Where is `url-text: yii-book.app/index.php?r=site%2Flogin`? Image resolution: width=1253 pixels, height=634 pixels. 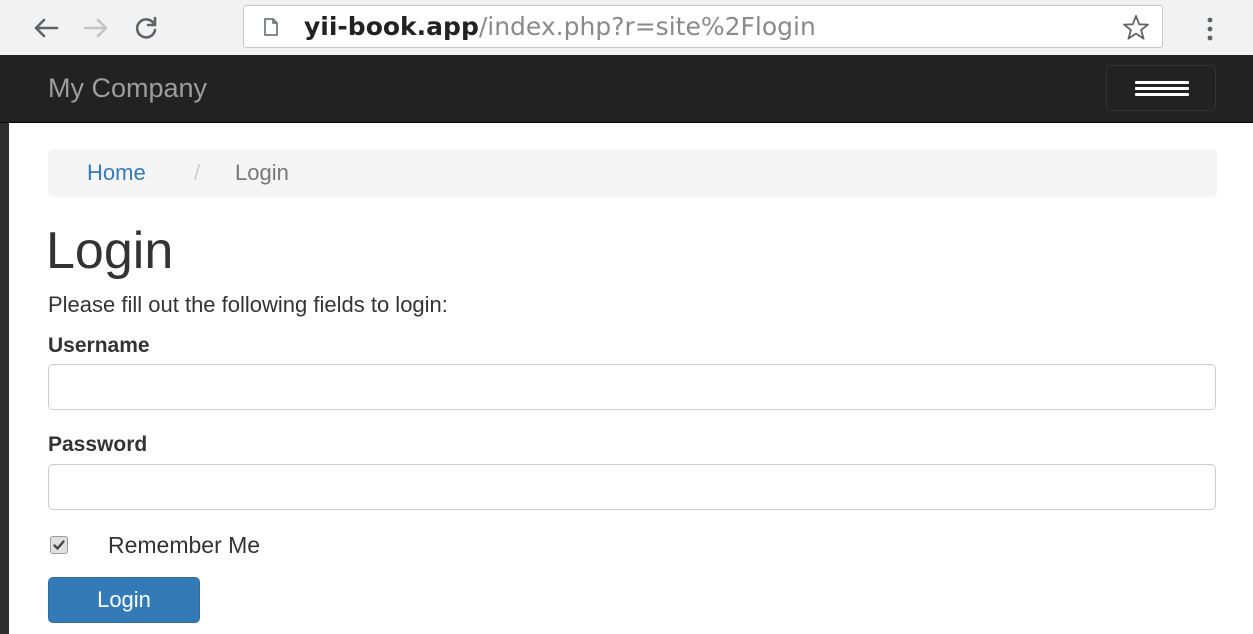
url-text: yii-book.app/index.php?r=site%2Flogin is located at coordinates (560, 27).